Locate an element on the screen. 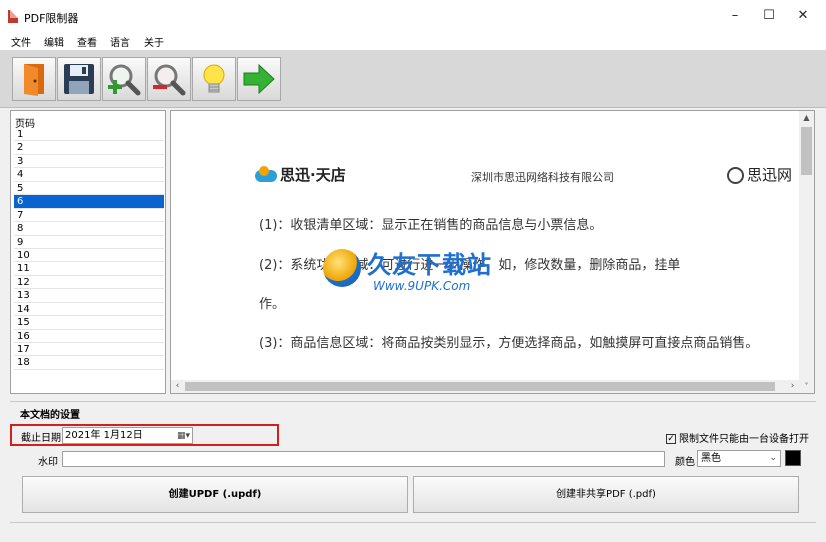 This screenshot has width=826, height=542. calendar-dropdown-icon: ▦▾ is located at coordinates (183, 436).